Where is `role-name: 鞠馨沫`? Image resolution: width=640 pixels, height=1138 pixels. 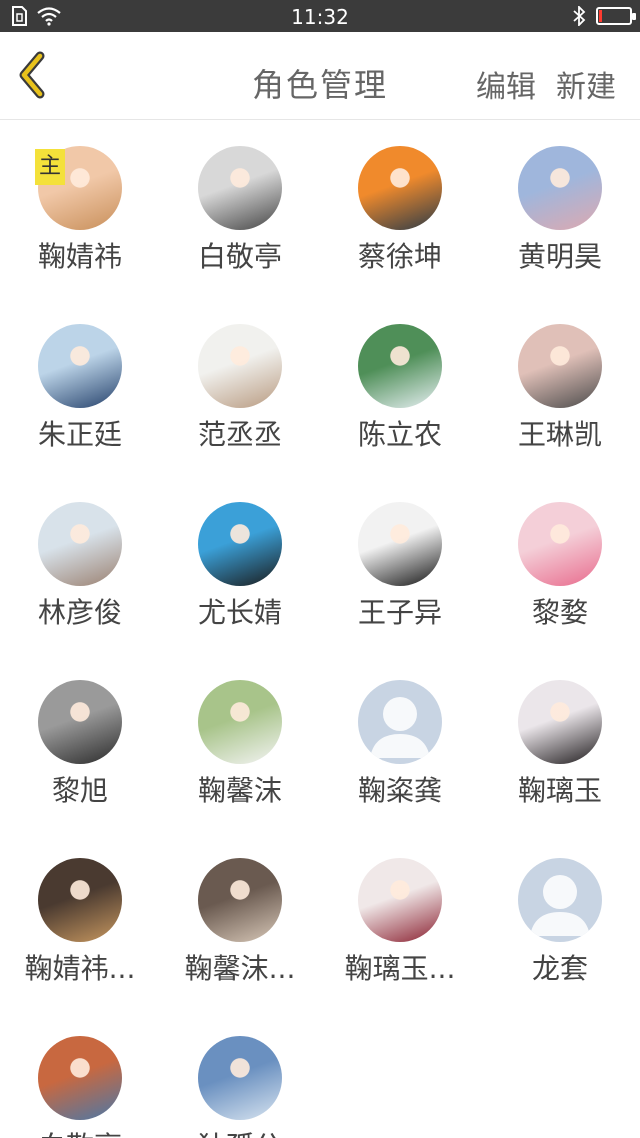 role-name: 鞠馨沫 is located at coordinates (239, 790).